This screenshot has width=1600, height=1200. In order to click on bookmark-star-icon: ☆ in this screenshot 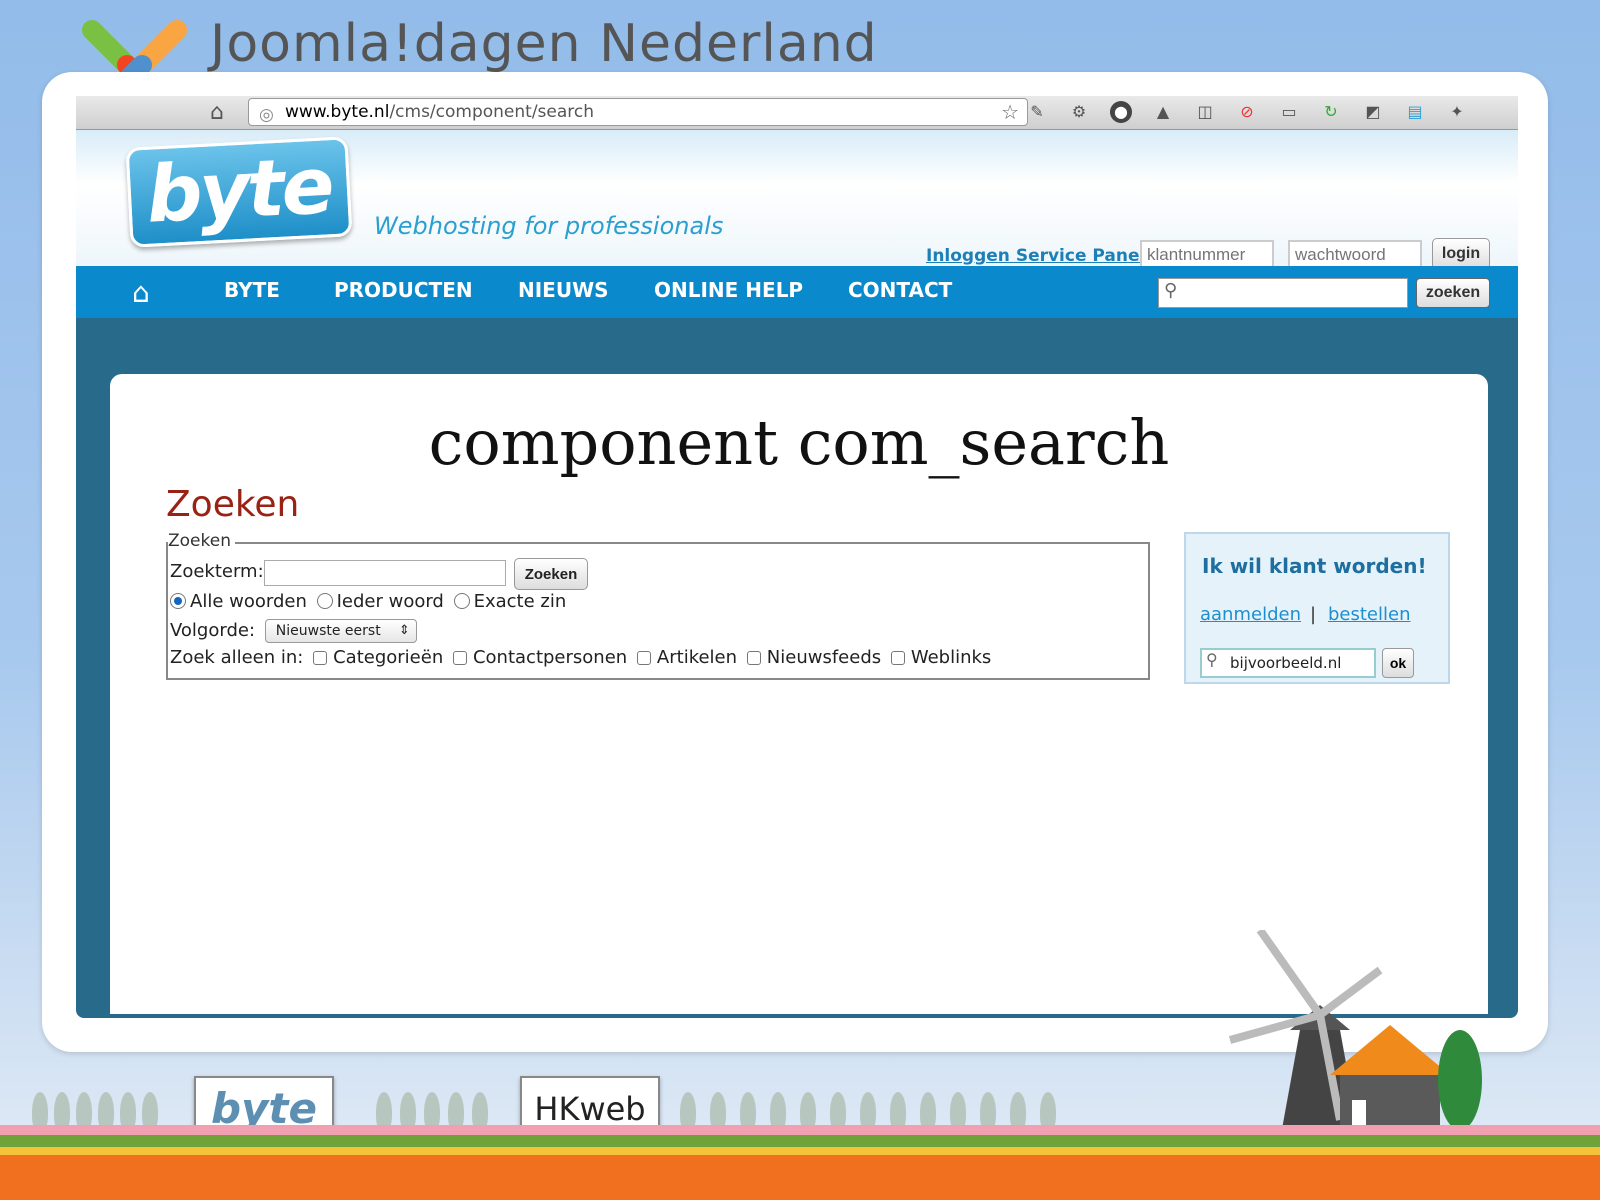, I will do `click(1010, 112)`.